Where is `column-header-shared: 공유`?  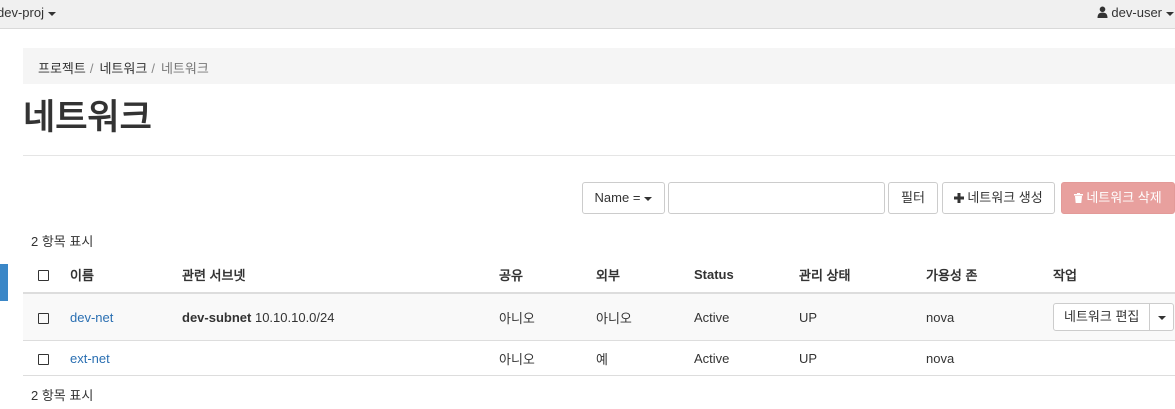
column-header-shared: 공유 is located at coordinates (547, 275).